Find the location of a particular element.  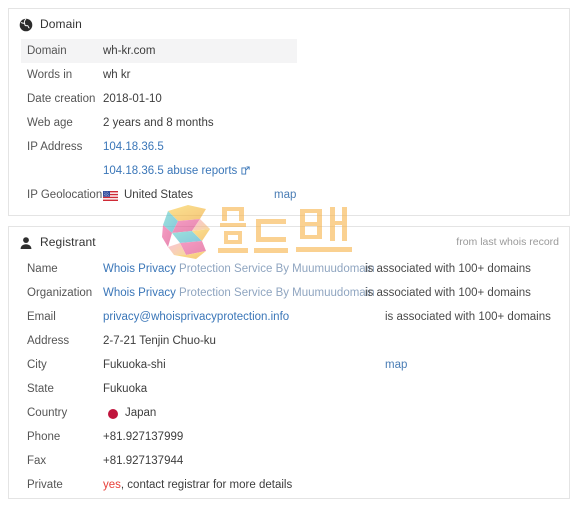

row-label: Private is located at coordinates (45, 485).